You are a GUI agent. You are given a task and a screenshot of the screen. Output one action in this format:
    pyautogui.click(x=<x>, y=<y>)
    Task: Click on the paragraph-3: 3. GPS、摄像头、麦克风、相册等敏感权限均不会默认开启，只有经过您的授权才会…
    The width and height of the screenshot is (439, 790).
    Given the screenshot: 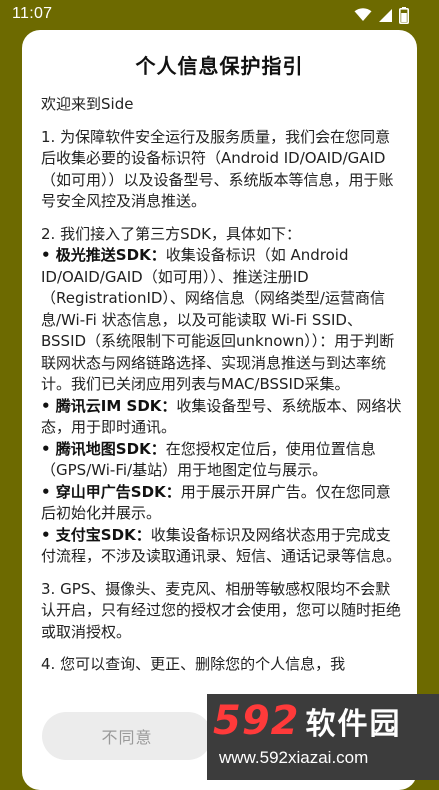 What is the action you would take?
    pyautogui.click(x=221, y=610)
    